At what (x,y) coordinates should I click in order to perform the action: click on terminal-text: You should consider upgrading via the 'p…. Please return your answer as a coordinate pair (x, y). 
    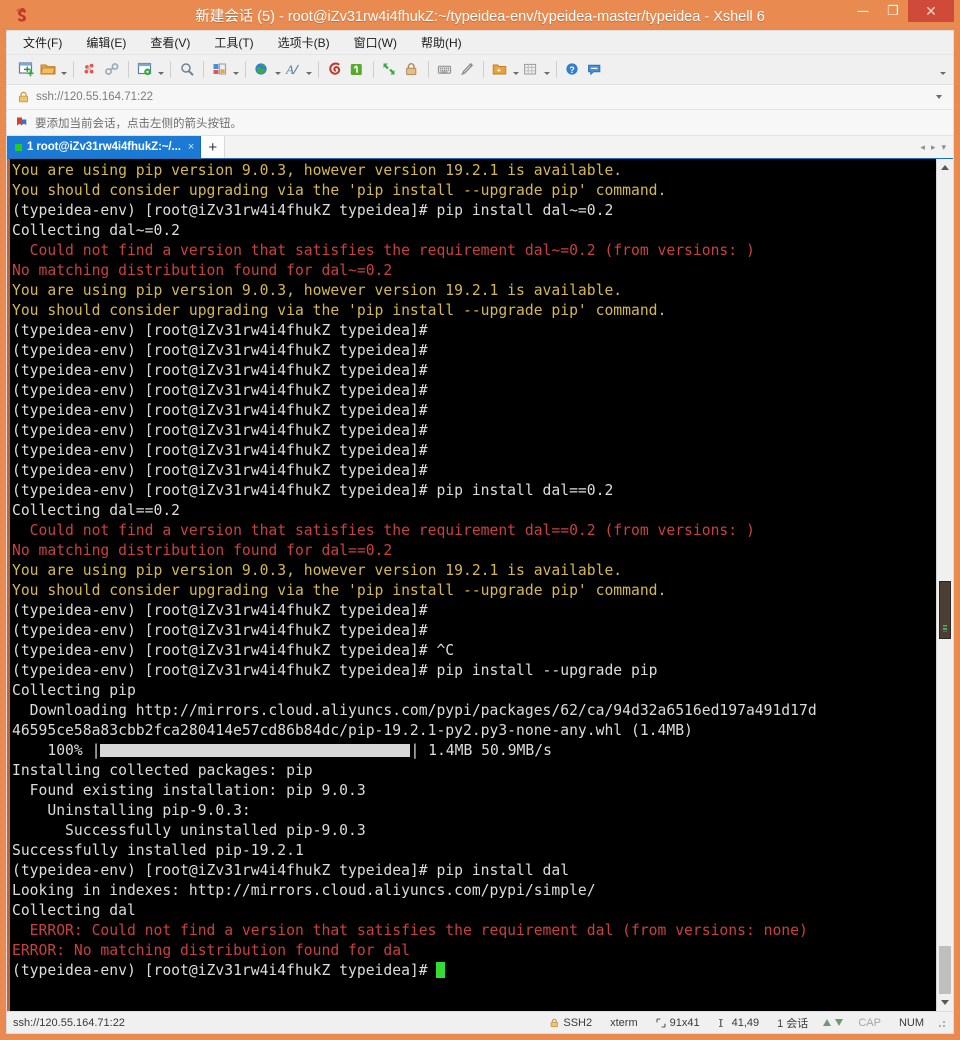
    Looking at the image, I should click on (339, 310).